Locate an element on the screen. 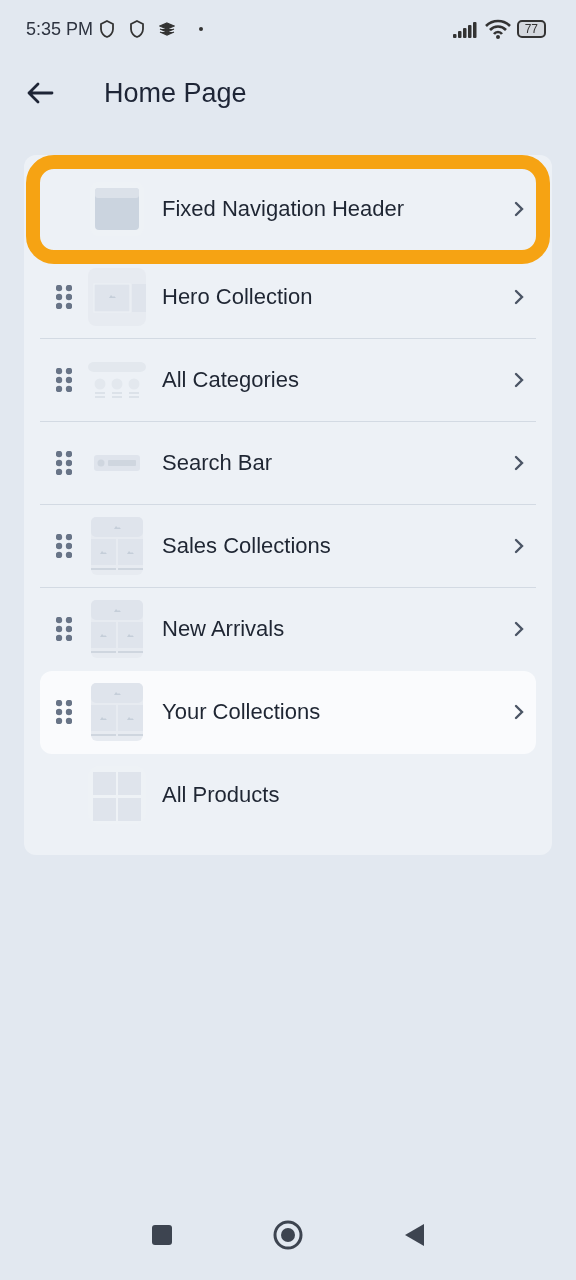 The image size is (576, 1280). wifi-icon is located at coordinates (497, 29).